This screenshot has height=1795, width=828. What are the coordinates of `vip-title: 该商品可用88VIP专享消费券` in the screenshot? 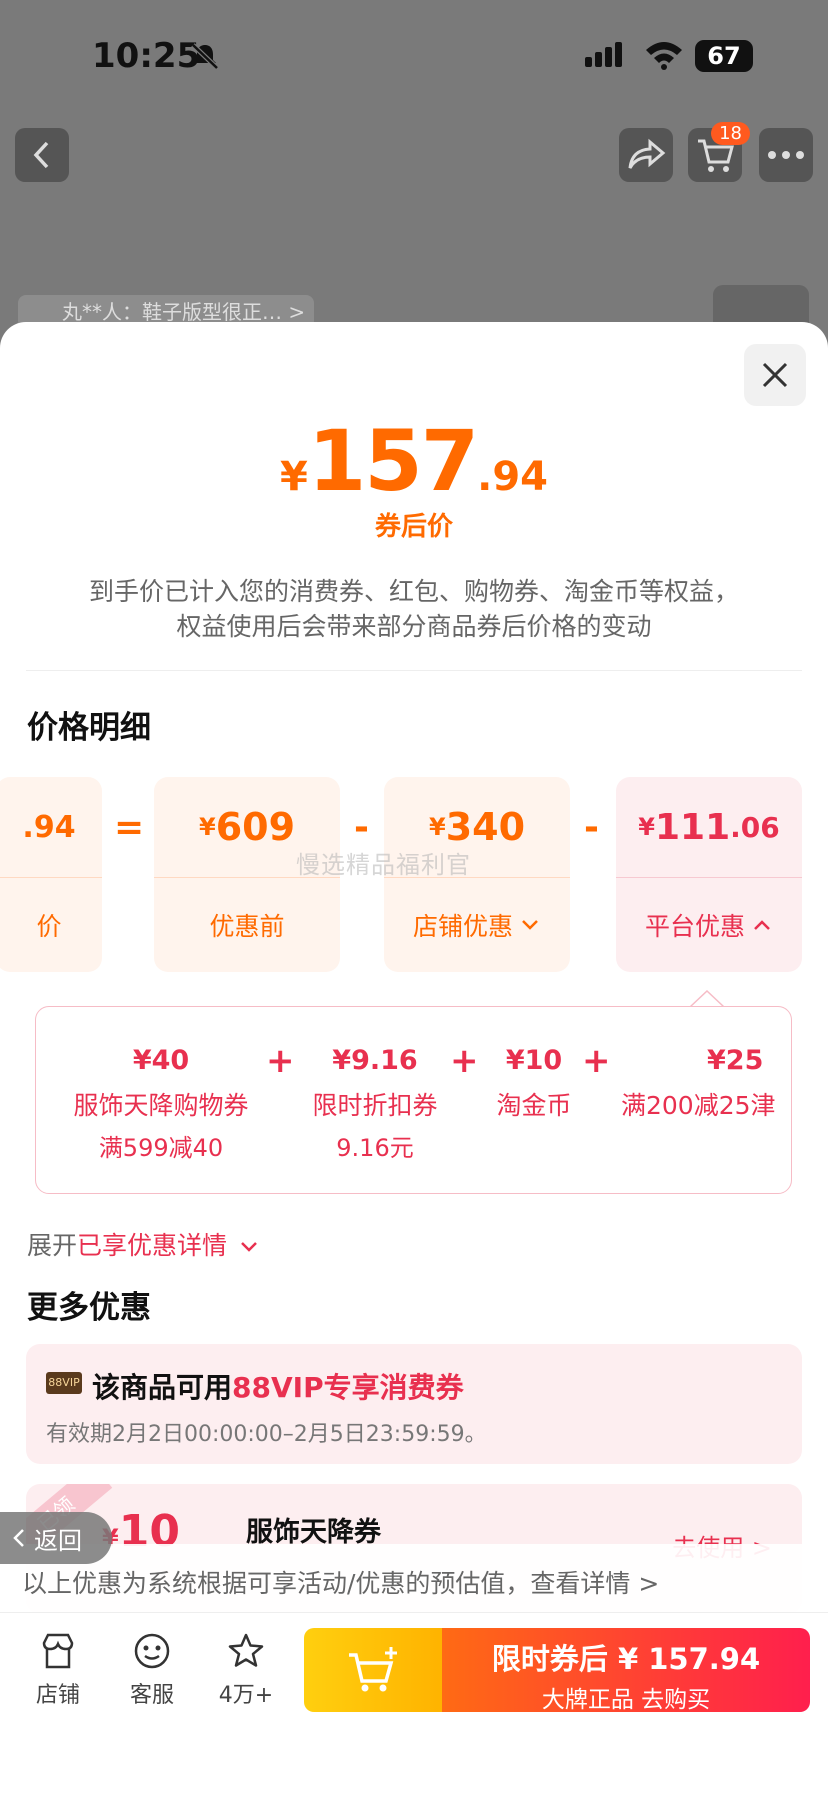 It's located at (278, 1386).